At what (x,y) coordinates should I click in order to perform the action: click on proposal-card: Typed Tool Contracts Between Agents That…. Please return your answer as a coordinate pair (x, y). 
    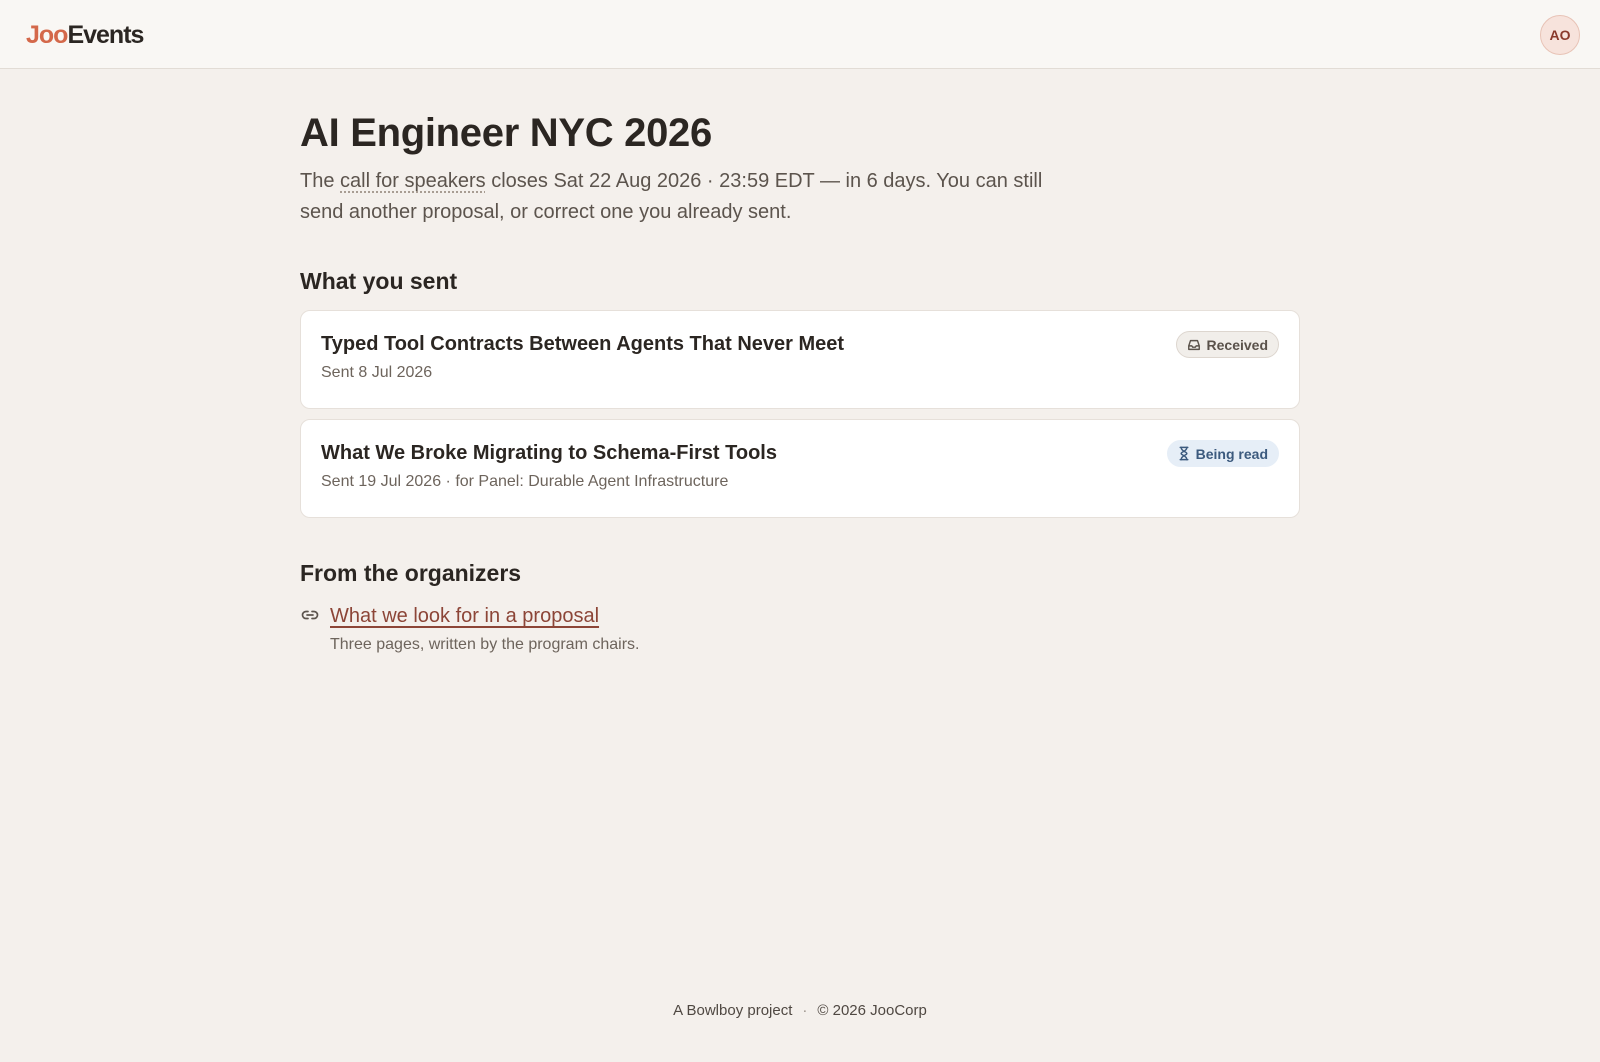
    Looking at the image, I should click on (800, 359).